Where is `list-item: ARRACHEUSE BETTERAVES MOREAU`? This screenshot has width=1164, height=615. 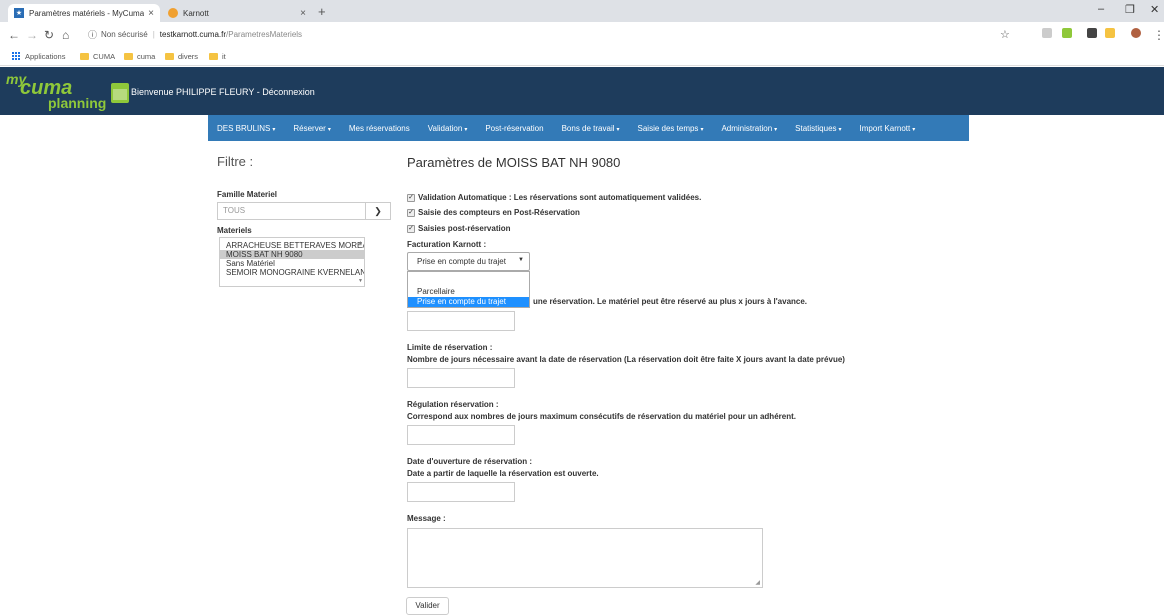
list-item: ARRACHEUSE BETTERAVES MOREAU is located at coordinates (292, 245).